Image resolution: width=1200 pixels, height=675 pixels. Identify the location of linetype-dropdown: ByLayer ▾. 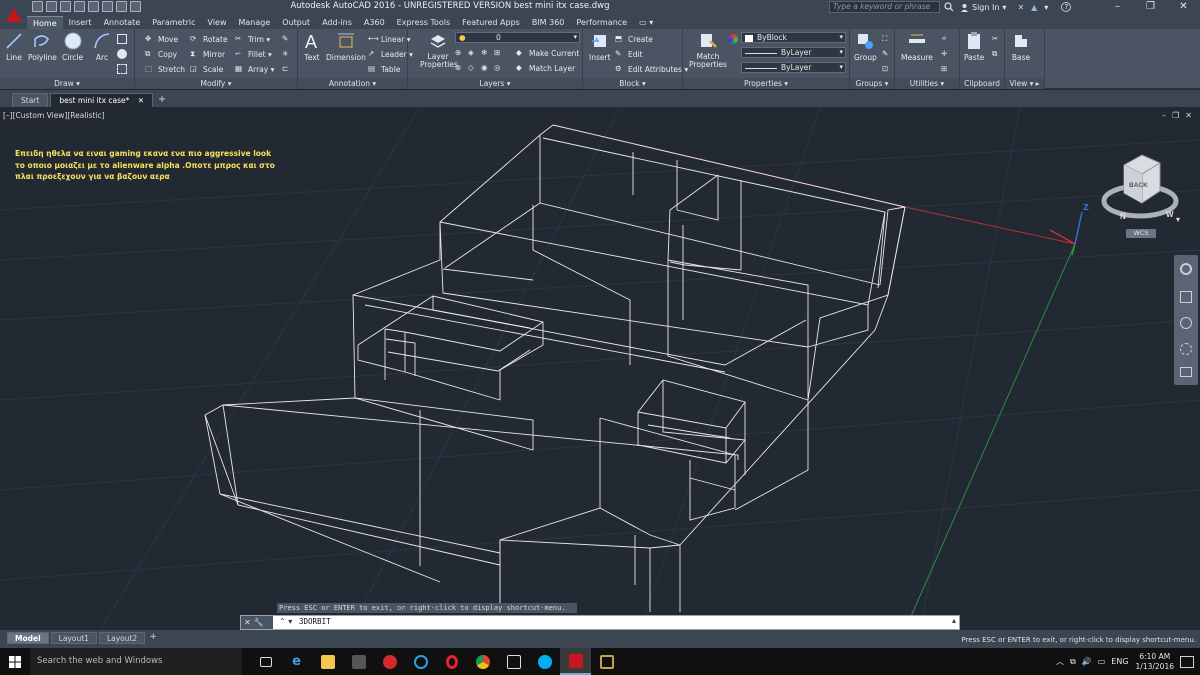
(793, 52).